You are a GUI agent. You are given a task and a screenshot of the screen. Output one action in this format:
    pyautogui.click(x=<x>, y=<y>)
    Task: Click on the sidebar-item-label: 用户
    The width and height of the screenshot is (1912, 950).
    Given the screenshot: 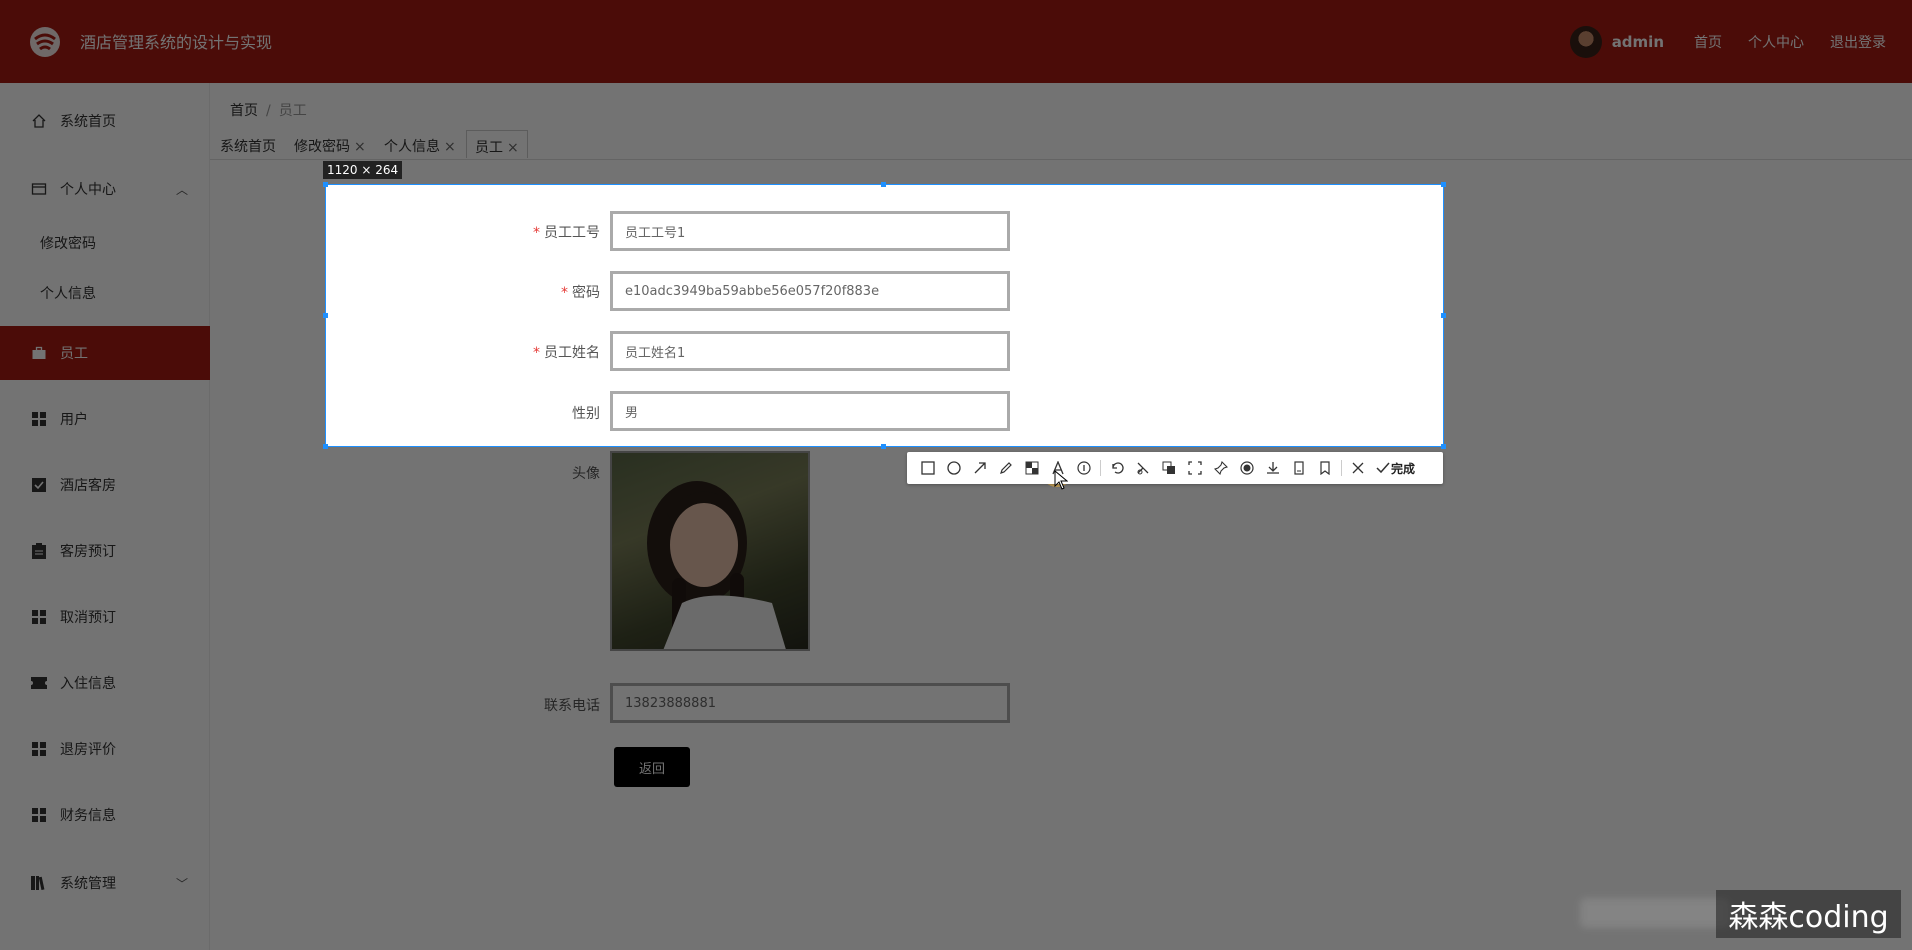 What is the action you would take?
    pyautogui.click(x=74, y=420)
    